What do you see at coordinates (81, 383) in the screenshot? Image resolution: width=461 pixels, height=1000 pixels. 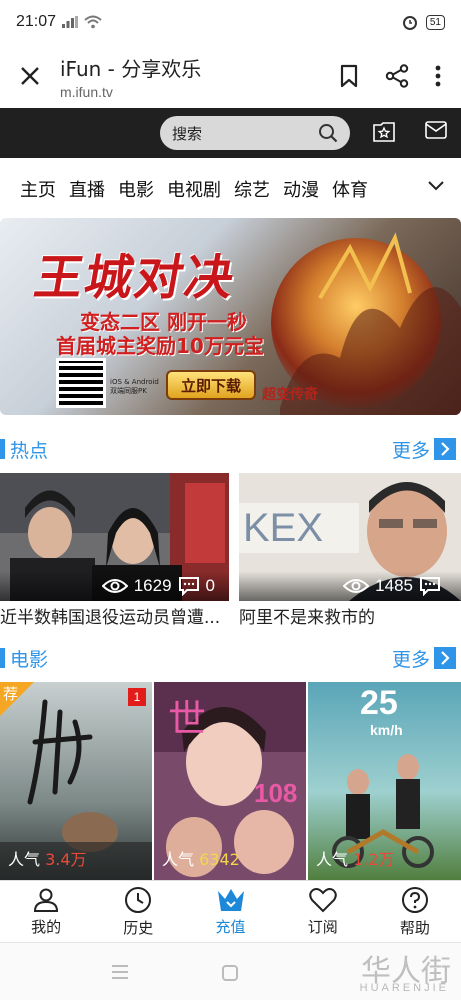 I see `qr-code` at bounding box center [81, 383].